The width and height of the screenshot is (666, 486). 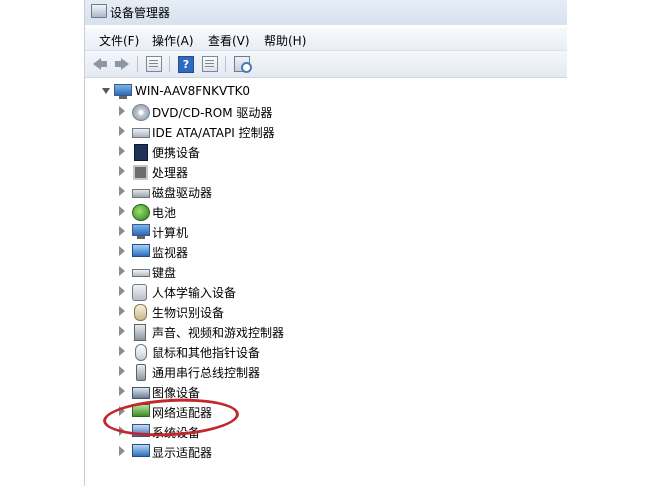 I want to click on menu-file: 文件(F), so click(x=119, y=40).